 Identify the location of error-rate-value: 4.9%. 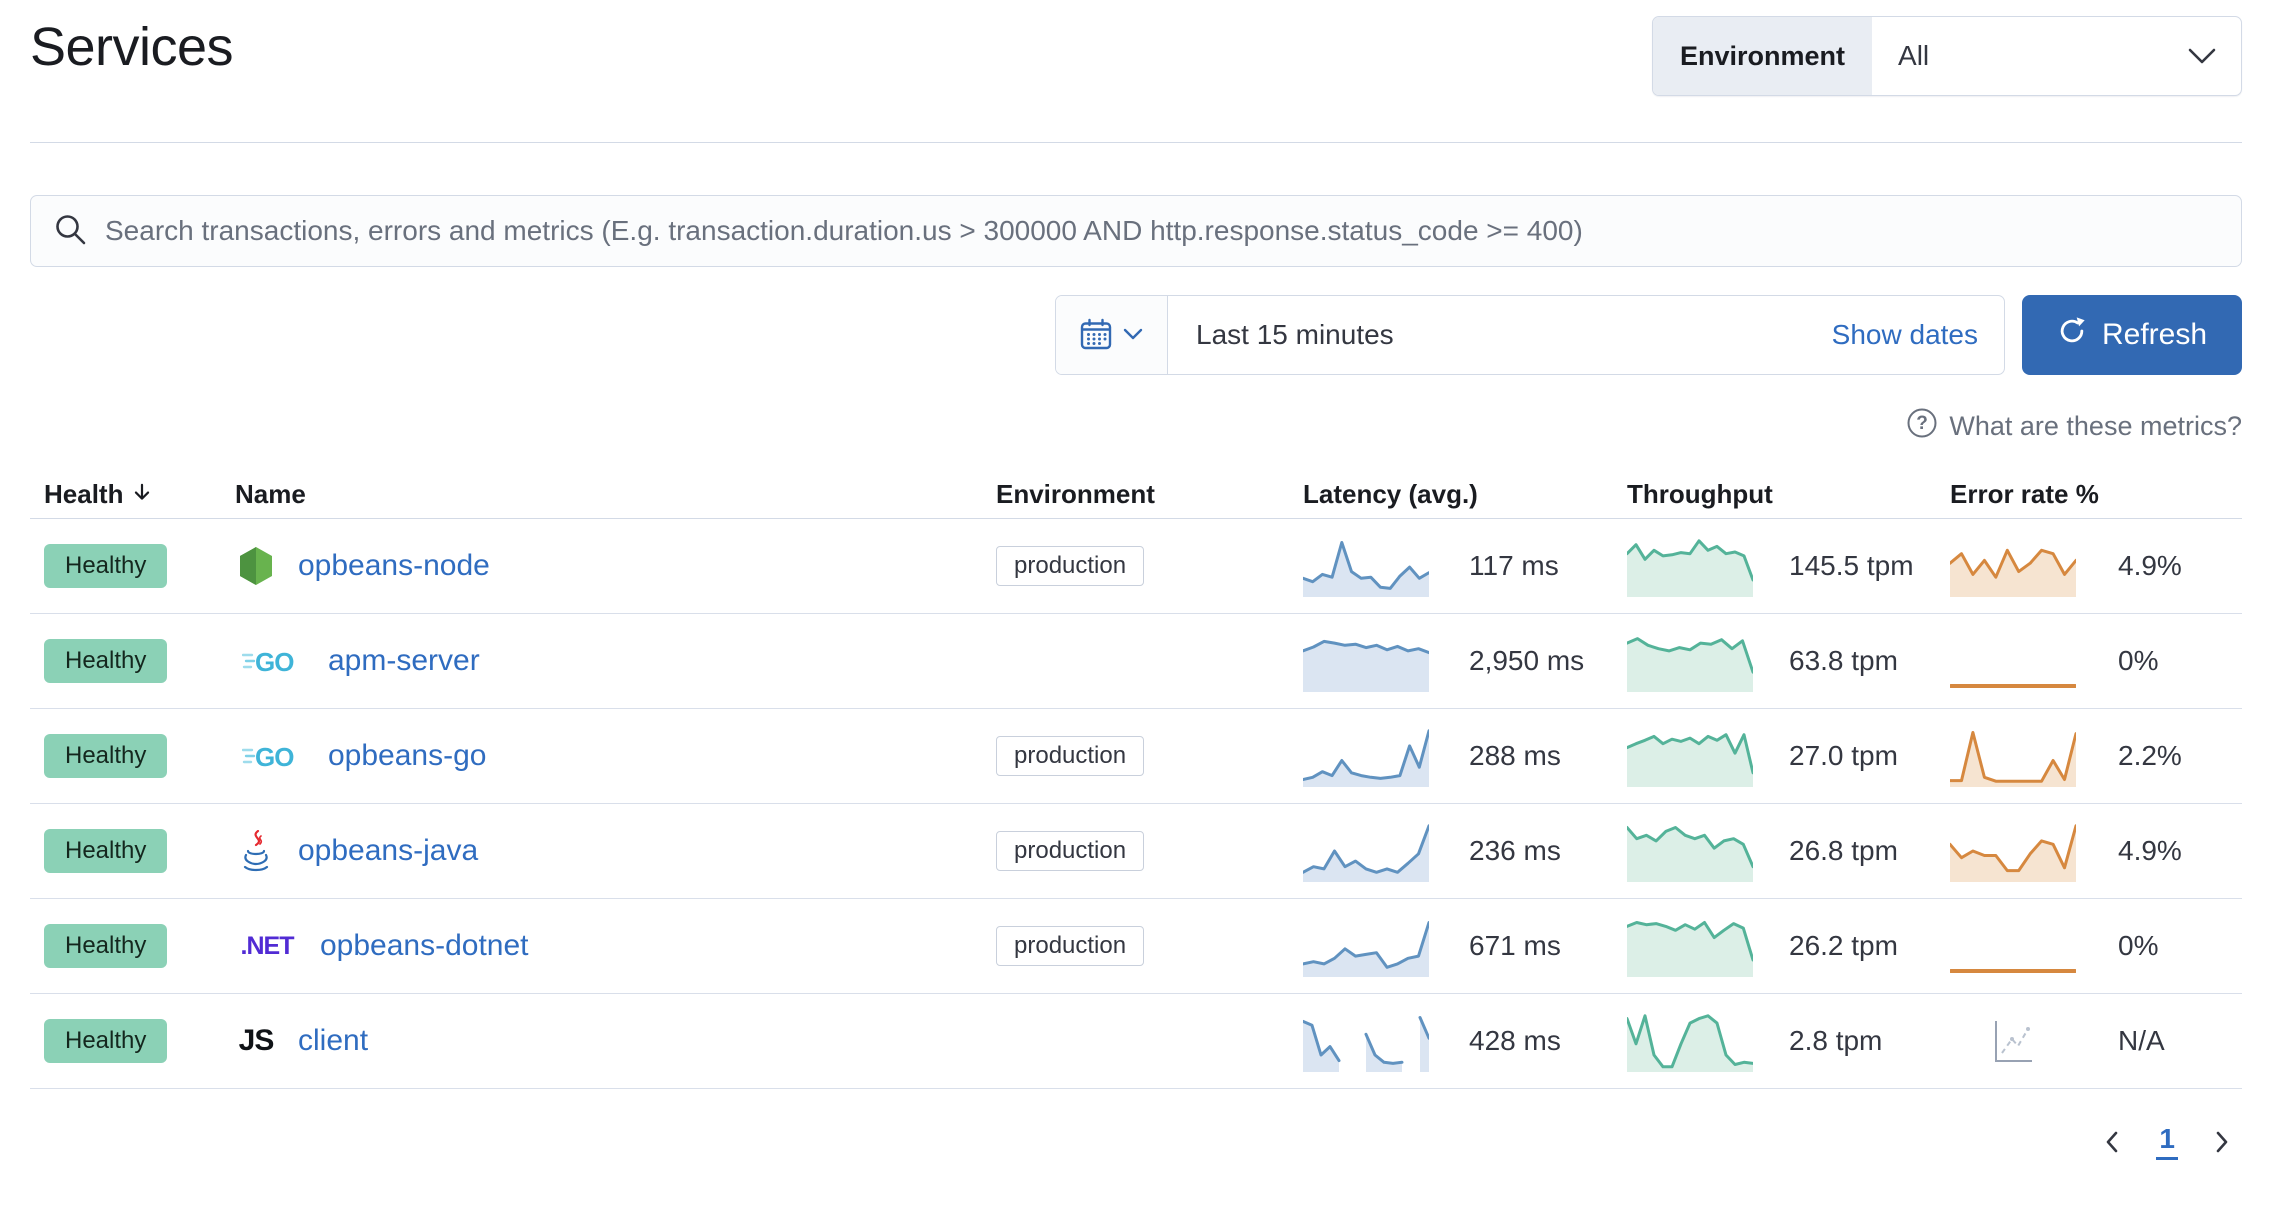
(2150, 850).